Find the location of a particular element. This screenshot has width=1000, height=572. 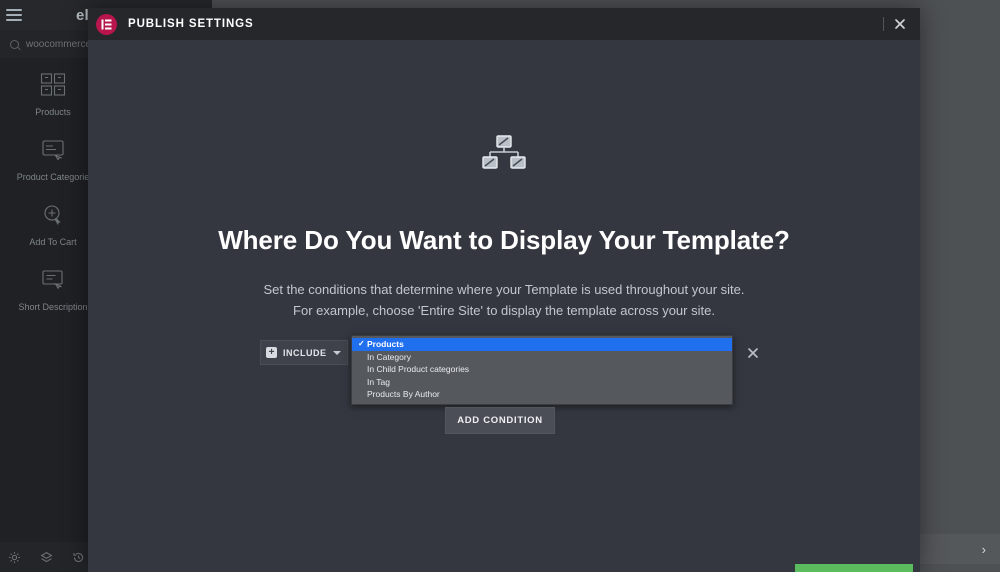

chevron-down-icon is located at coordinates (337, 352).